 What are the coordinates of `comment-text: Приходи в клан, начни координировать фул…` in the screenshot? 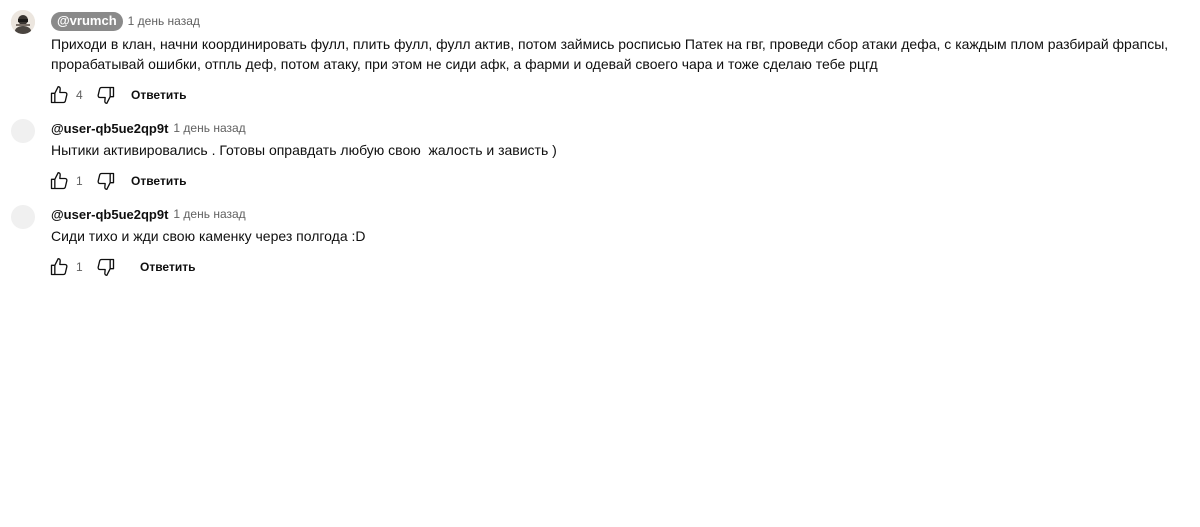 It's located at (610, 54).